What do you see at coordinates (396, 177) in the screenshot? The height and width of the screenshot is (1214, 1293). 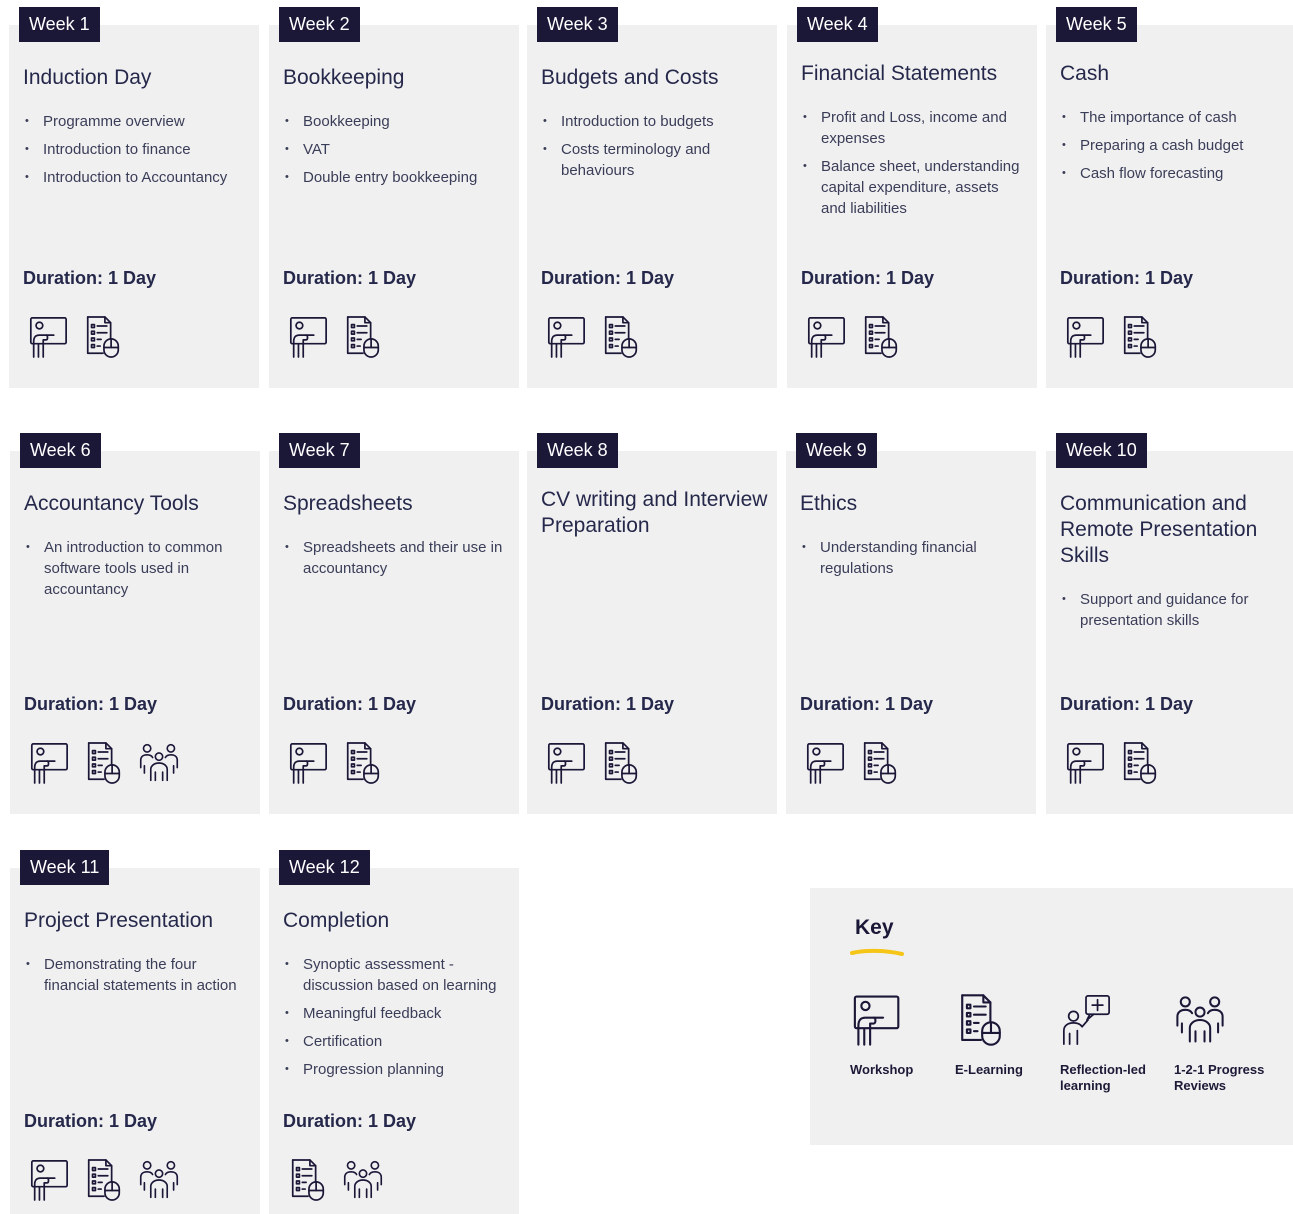 I see `topic-item: Double entry bookkeeping` at bounding box center [396, 177].